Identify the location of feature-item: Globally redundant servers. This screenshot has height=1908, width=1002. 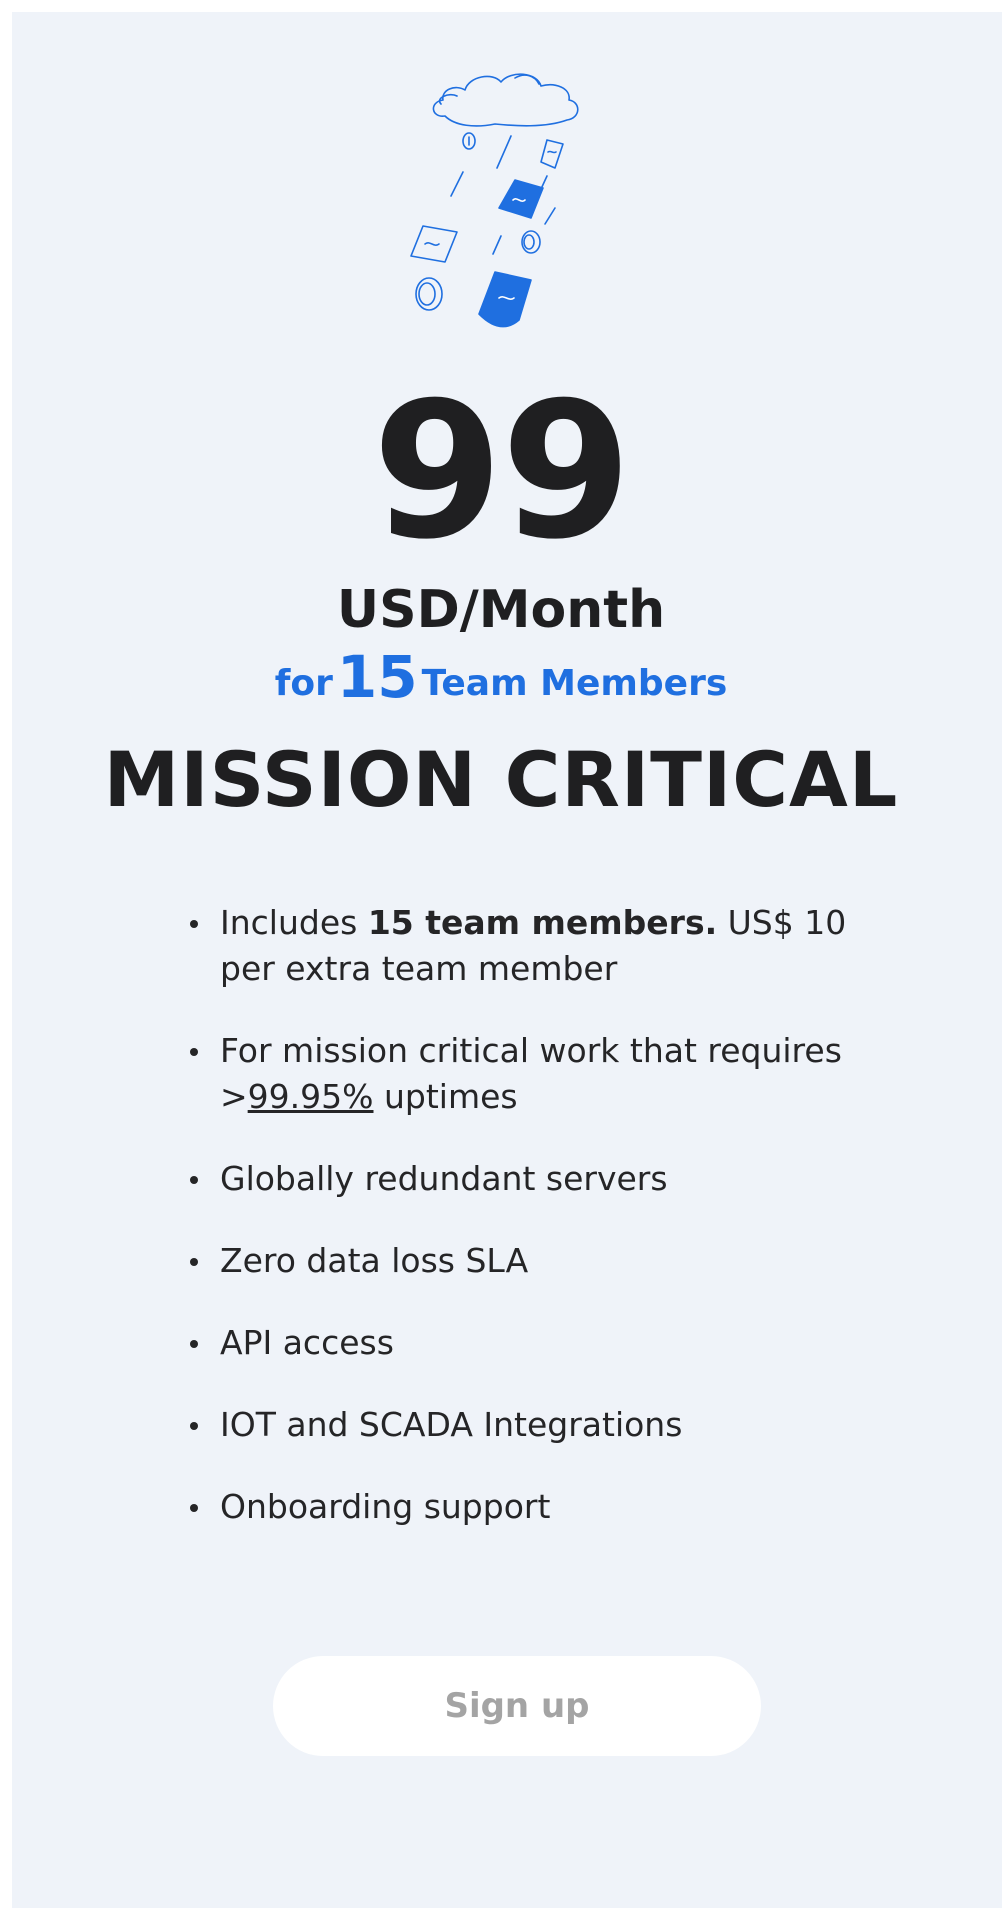
(544, 1179).